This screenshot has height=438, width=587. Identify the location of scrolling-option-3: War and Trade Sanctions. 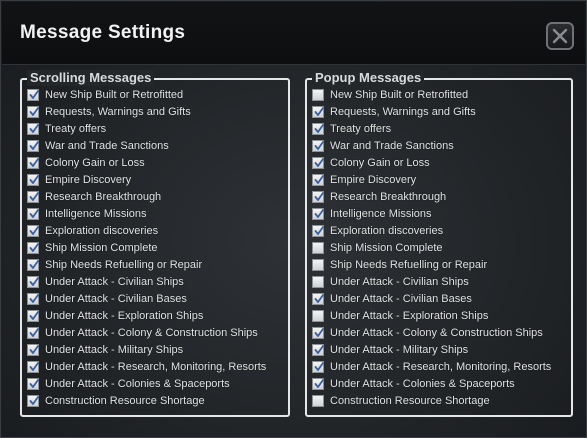
(155, 146).